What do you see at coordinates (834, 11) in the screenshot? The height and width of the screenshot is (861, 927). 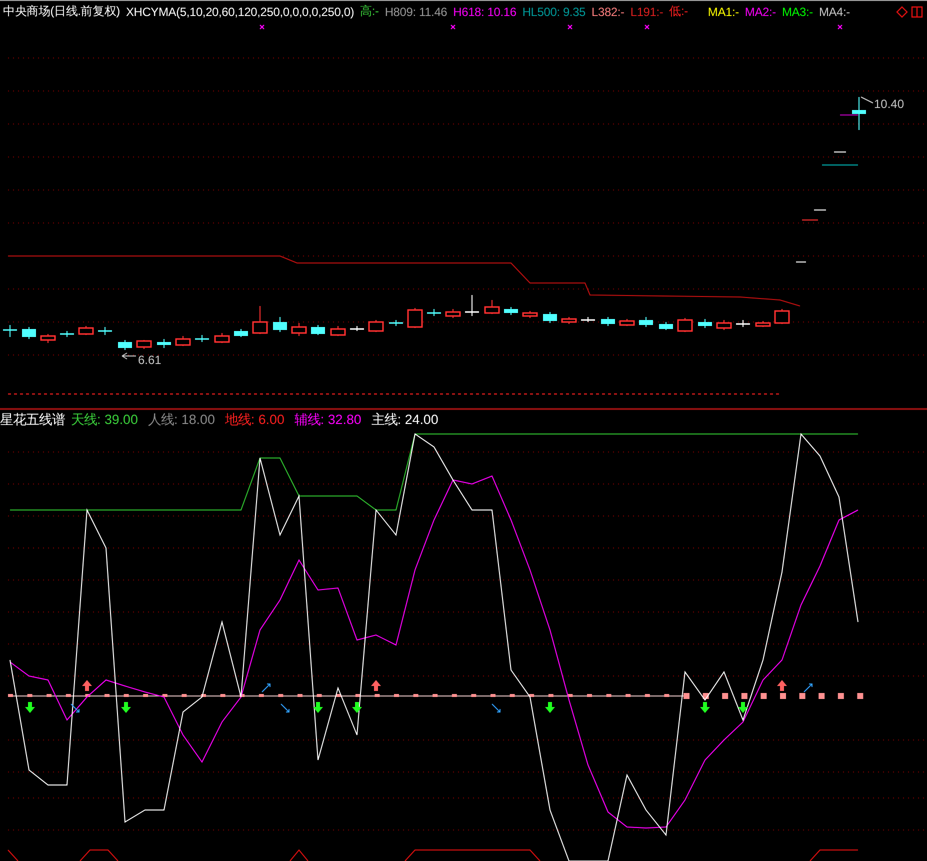 I see `moving-average-readout: MA4:-` at bounding box center [834, 11].